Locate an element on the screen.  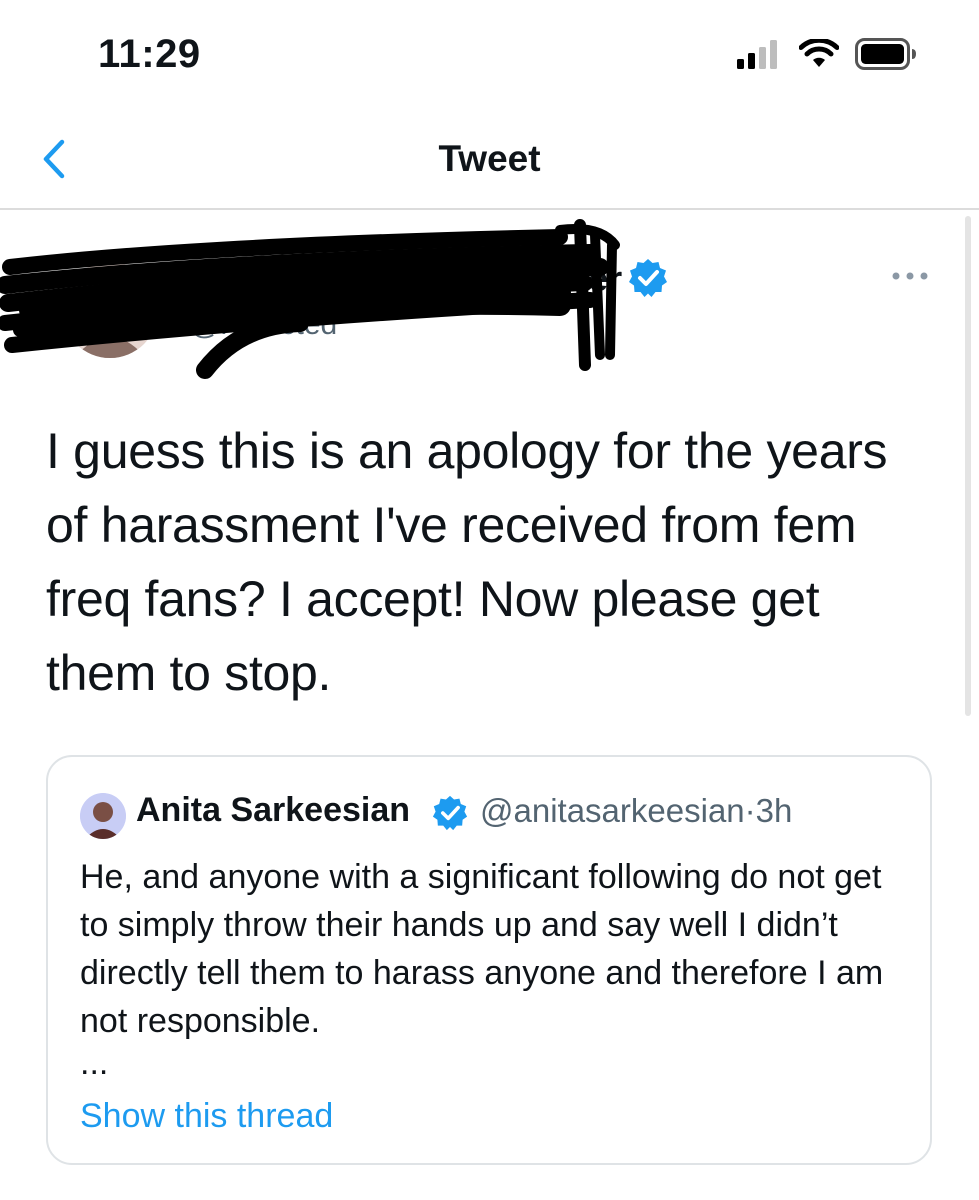
verified-badge-icon is located at coordinates (450, 813).